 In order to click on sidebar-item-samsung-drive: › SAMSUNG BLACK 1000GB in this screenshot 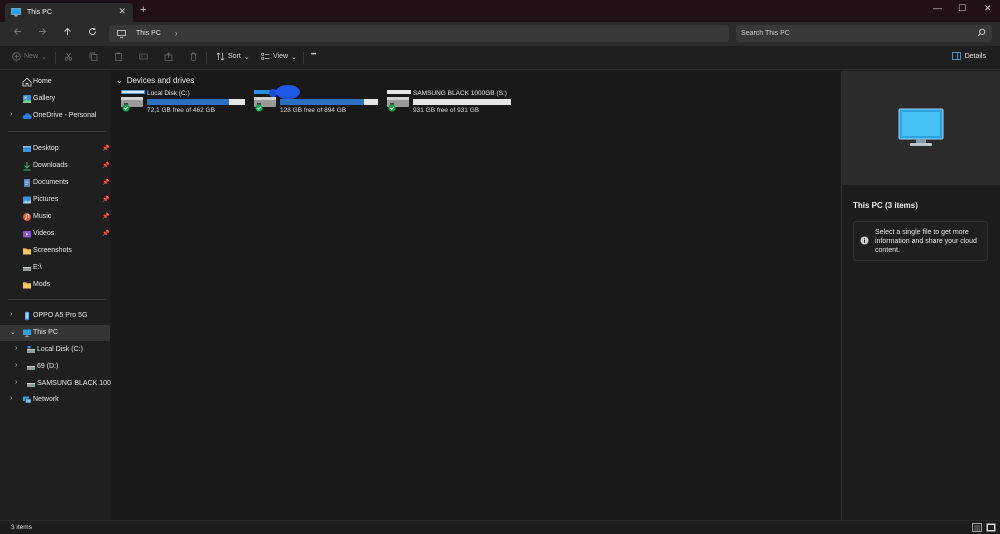, I will do `click(62, 384)`.